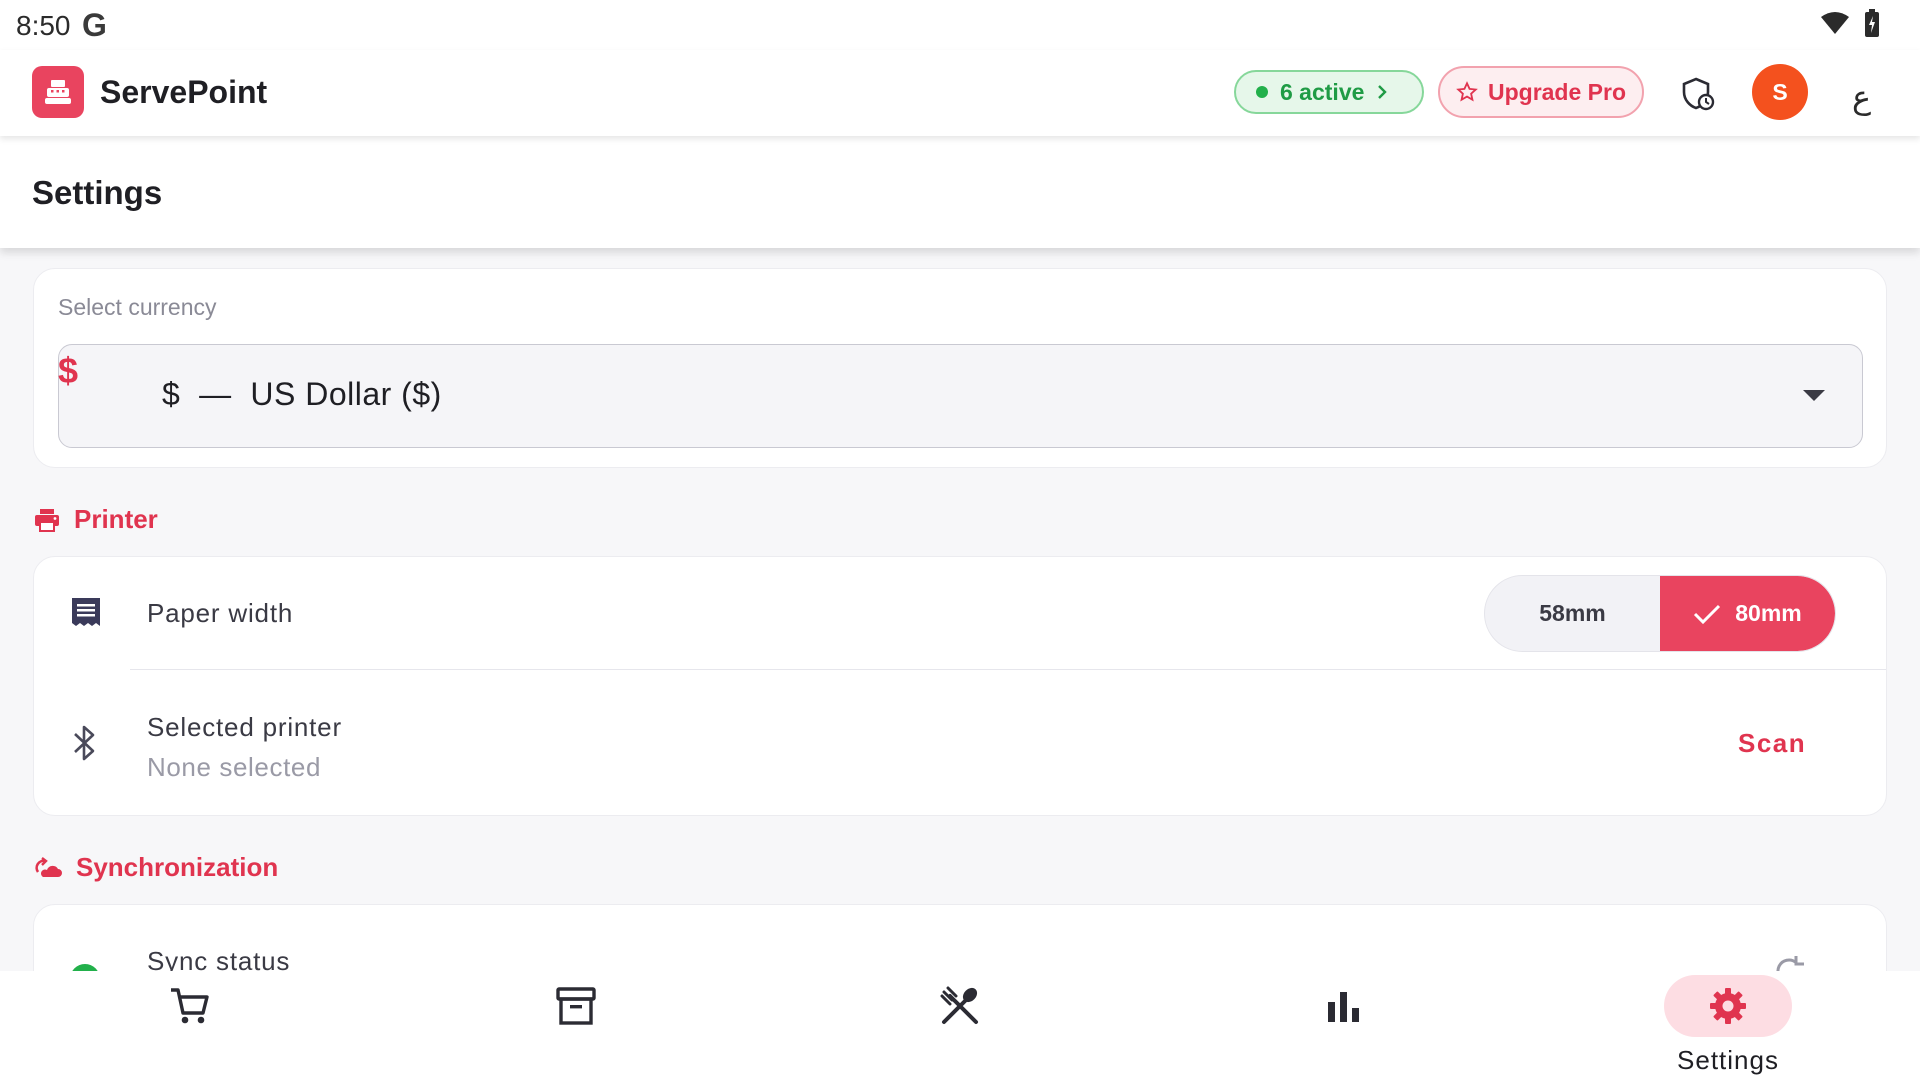  What do you see at coordinates (1814, 395) in the screenshot?
I see `dropdown-arrow-icon` at bounding box center [1814, 395].